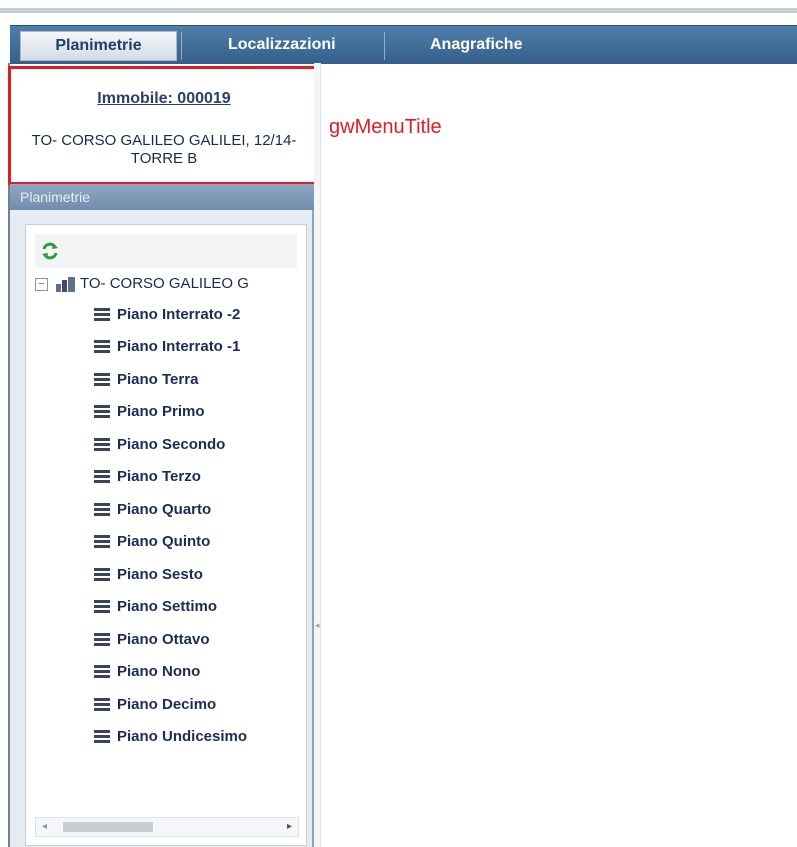  What do you see at coordinates (179, 314) in the screenshot?
I see `floor-label: Piano Interrato -2` at bounding box center [179, 314].